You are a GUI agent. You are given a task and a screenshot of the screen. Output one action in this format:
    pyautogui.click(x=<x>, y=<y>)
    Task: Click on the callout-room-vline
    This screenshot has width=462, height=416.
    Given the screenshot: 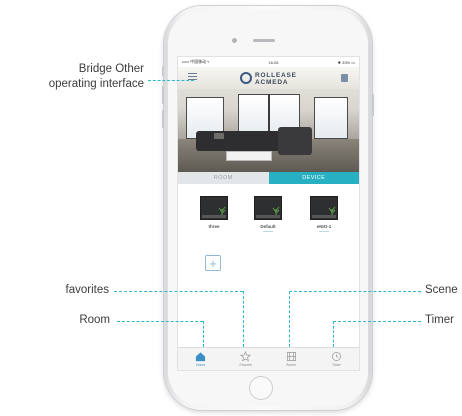 What is the action you would take?
    pyautogui.click(x=203, y=334)
    